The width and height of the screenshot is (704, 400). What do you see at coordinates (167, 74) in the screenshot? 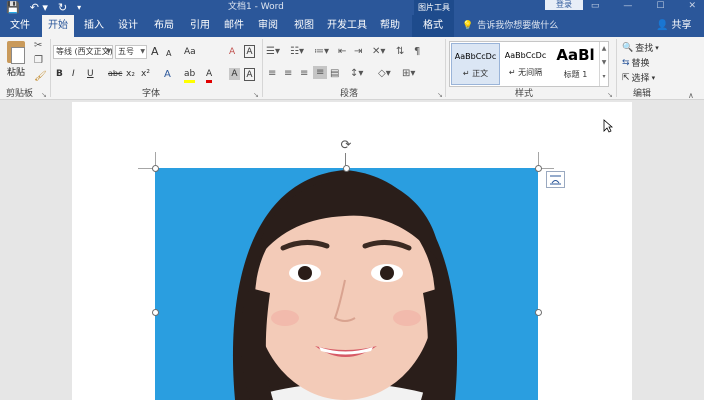
I see `text-effects-icon: A` at bounding box center [167, 74].